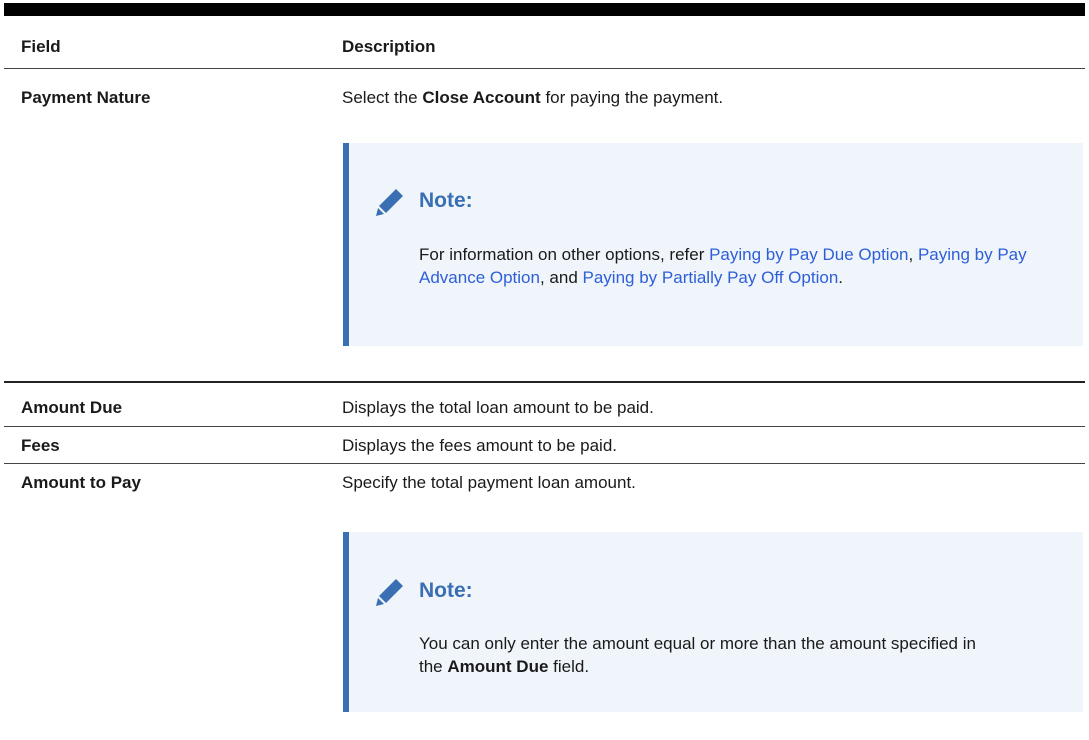  Describe the element at coordinates (544, 9) in the screenshot. I see `table-top-rule` at that location.